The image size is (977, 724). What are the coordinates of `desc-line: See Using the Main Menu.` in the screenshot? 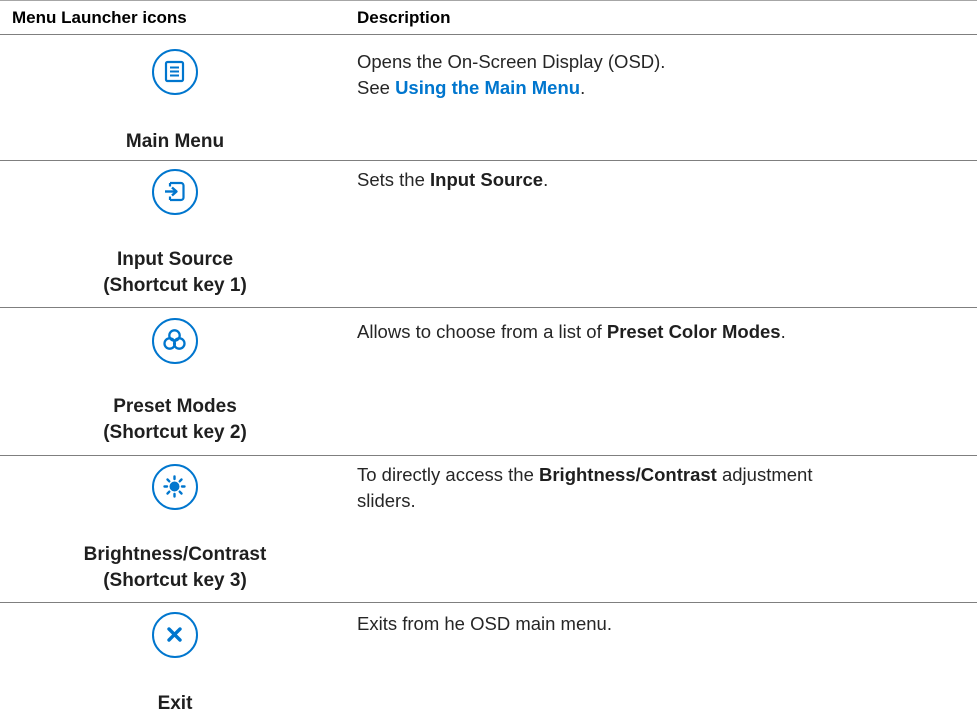 It's located at (662, 88).